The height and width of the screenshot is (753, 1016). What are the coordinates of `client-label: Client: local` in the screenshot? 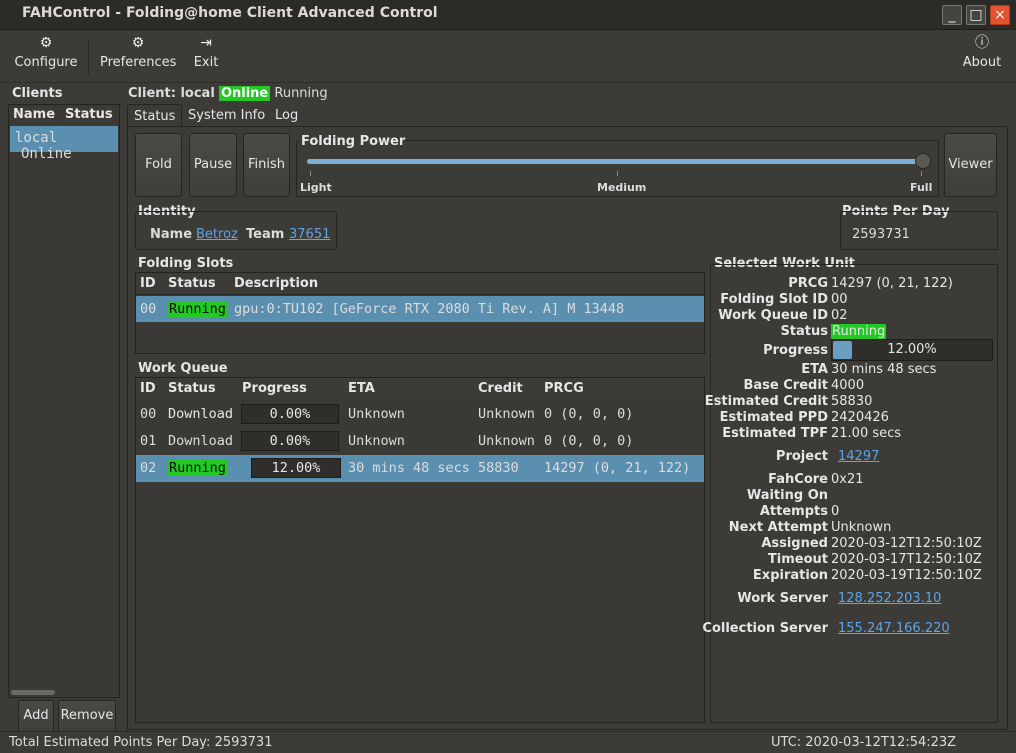 It's located at (171, 93).